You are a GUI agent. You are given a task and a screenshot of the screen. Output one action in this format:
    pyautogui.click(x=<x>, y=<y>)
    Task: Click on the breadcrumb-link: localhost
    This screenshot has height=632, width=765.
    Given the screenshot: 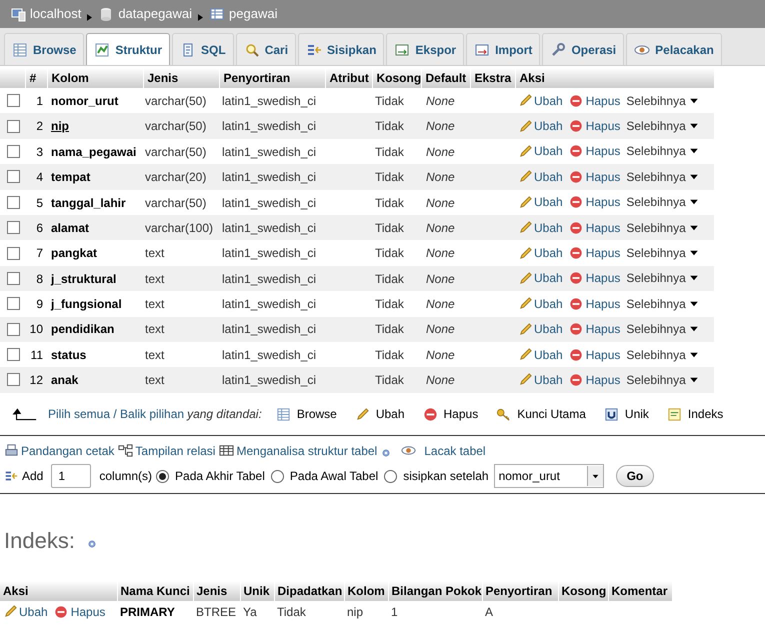 What is the action you would take?
    pyautogui.click(x=46, y=14)
    